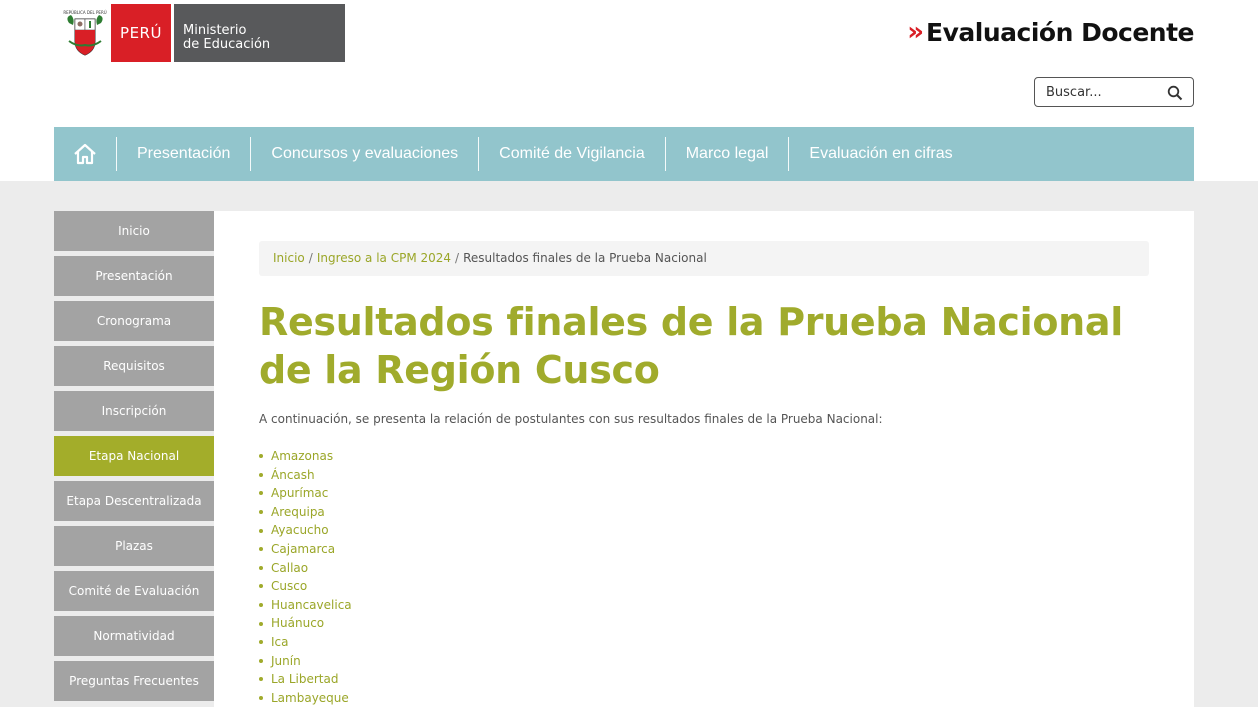  Describe the element at coordinates (297, 623) in the screenshot. I see `region-link: Huánuco` at that location.